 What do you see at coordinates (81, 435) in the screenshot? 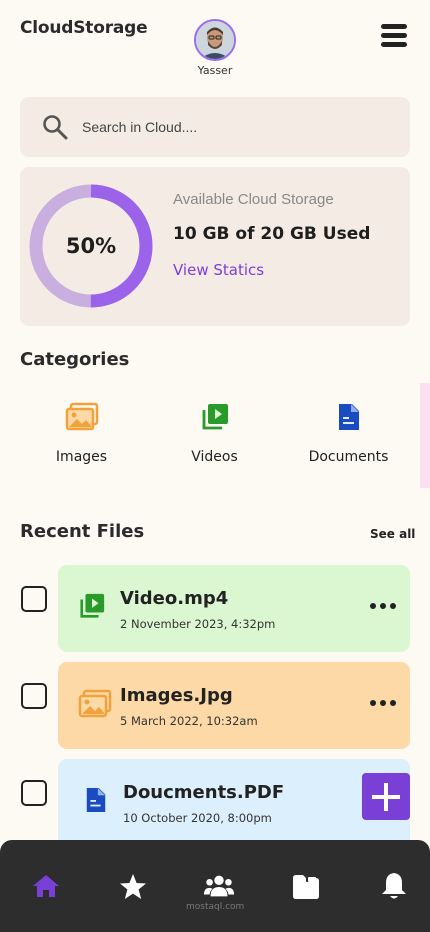
I see `category-images: Images` at bounding box center [81, 435].